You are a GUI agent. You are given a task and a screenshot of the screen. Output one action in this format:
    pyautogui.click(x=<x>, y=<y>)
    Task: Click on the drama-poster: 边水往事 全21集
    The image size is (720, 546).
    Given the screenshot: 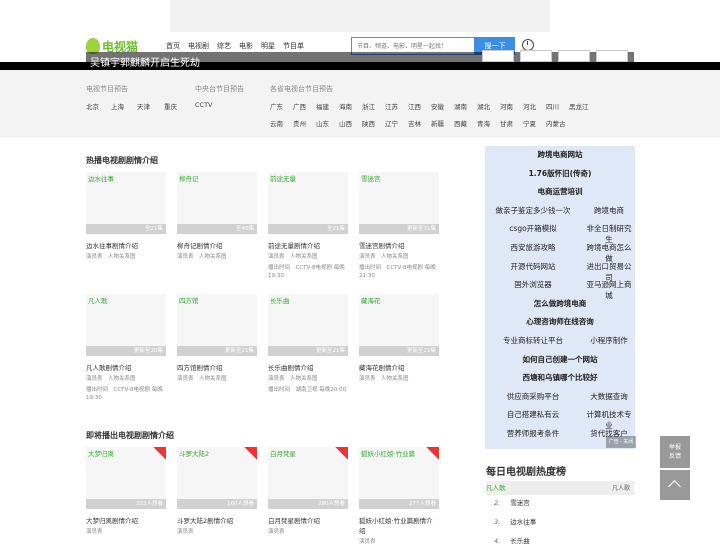 What is the action you would take?
    pyautogui.click(x=126, y=203)
    